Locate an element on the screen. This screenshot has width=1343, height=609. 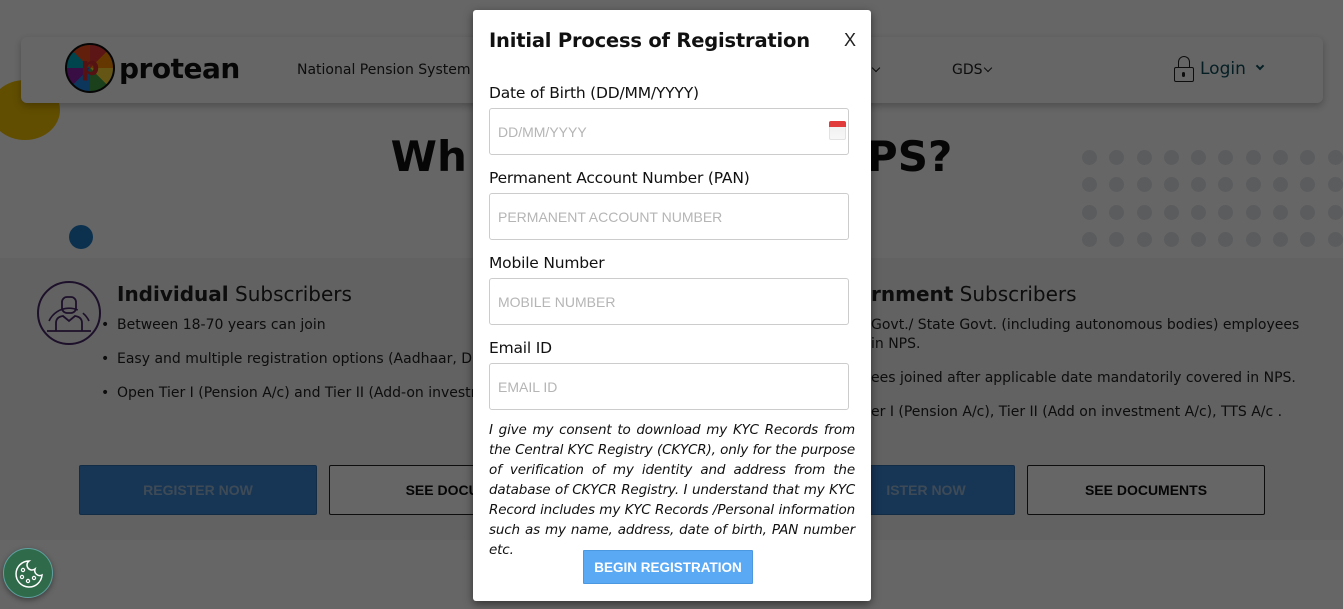
mobile-label: Mobile Number is located at coordinates (547, 263).